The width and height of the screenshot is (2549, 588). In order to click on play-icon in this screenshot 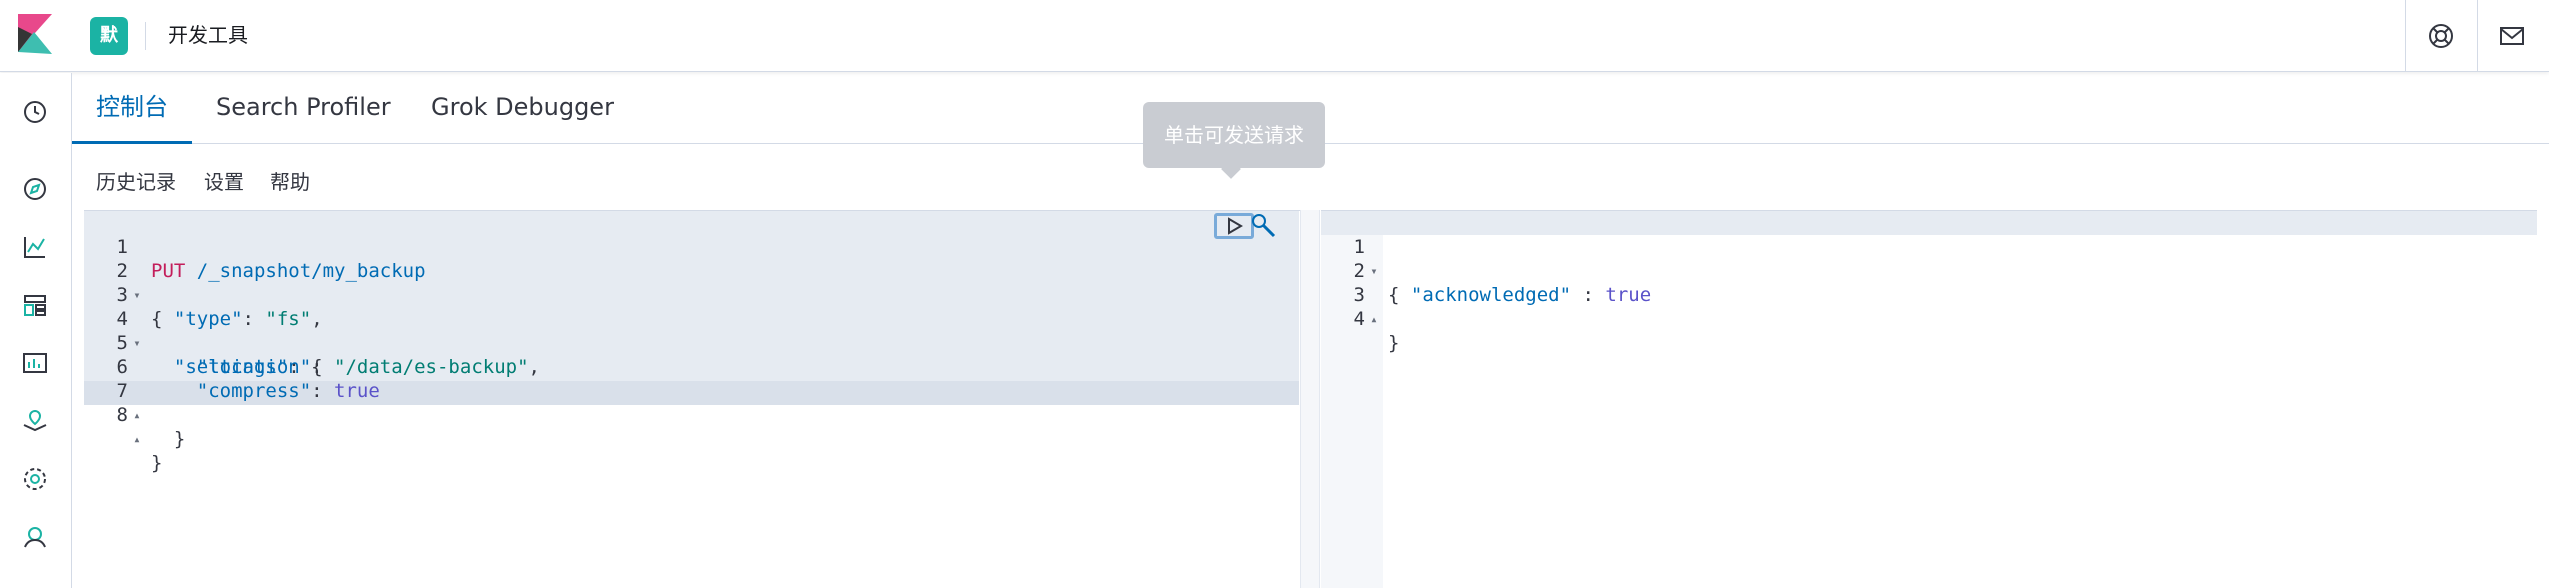, I will do `click(1235, 226)`.